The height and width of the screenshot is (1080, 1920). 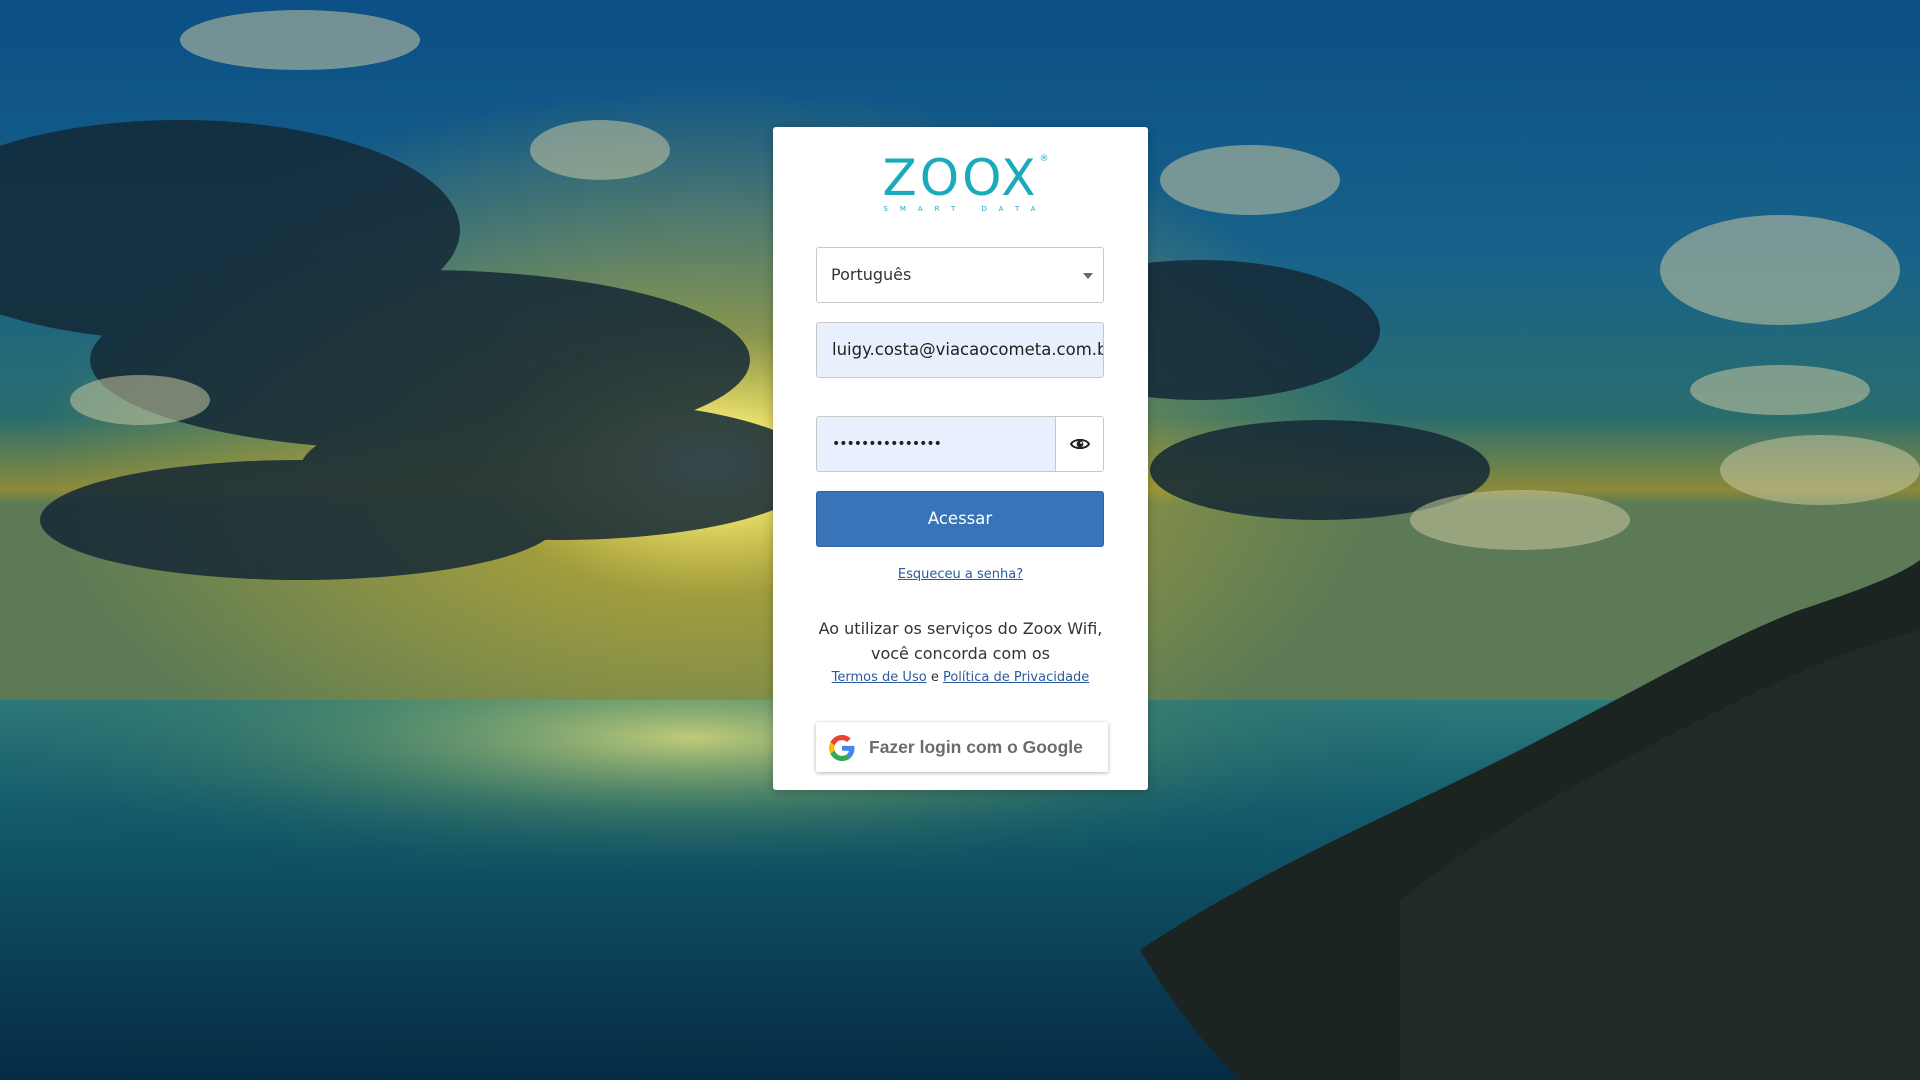 What do you see at coordinates (960, 275) in the screenshot?
I see `language-select: Português` at bounding box center [960, 275].